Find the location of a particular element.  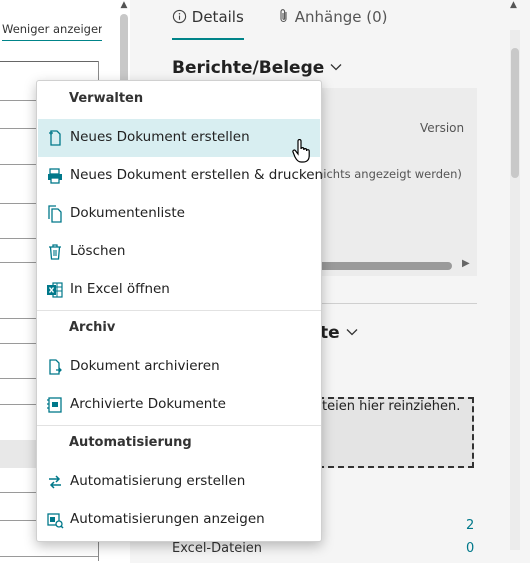

tab-attachments: Anhänge (0) is located at coordinates (333, 20).